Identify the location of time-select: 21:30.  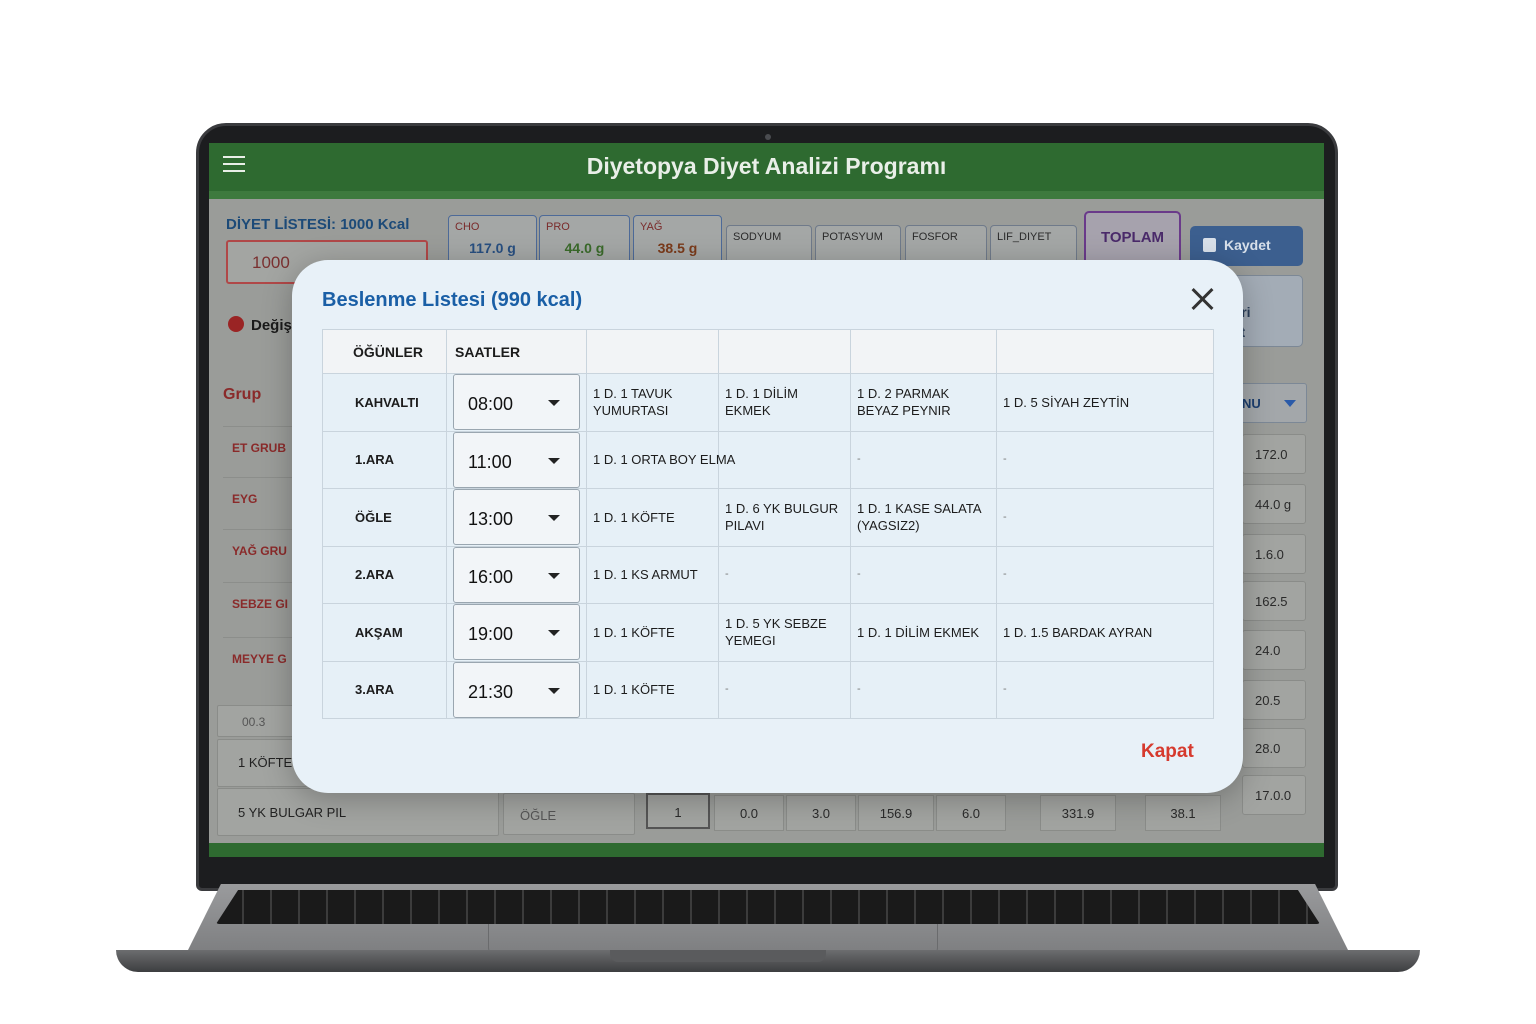
(516, 689).